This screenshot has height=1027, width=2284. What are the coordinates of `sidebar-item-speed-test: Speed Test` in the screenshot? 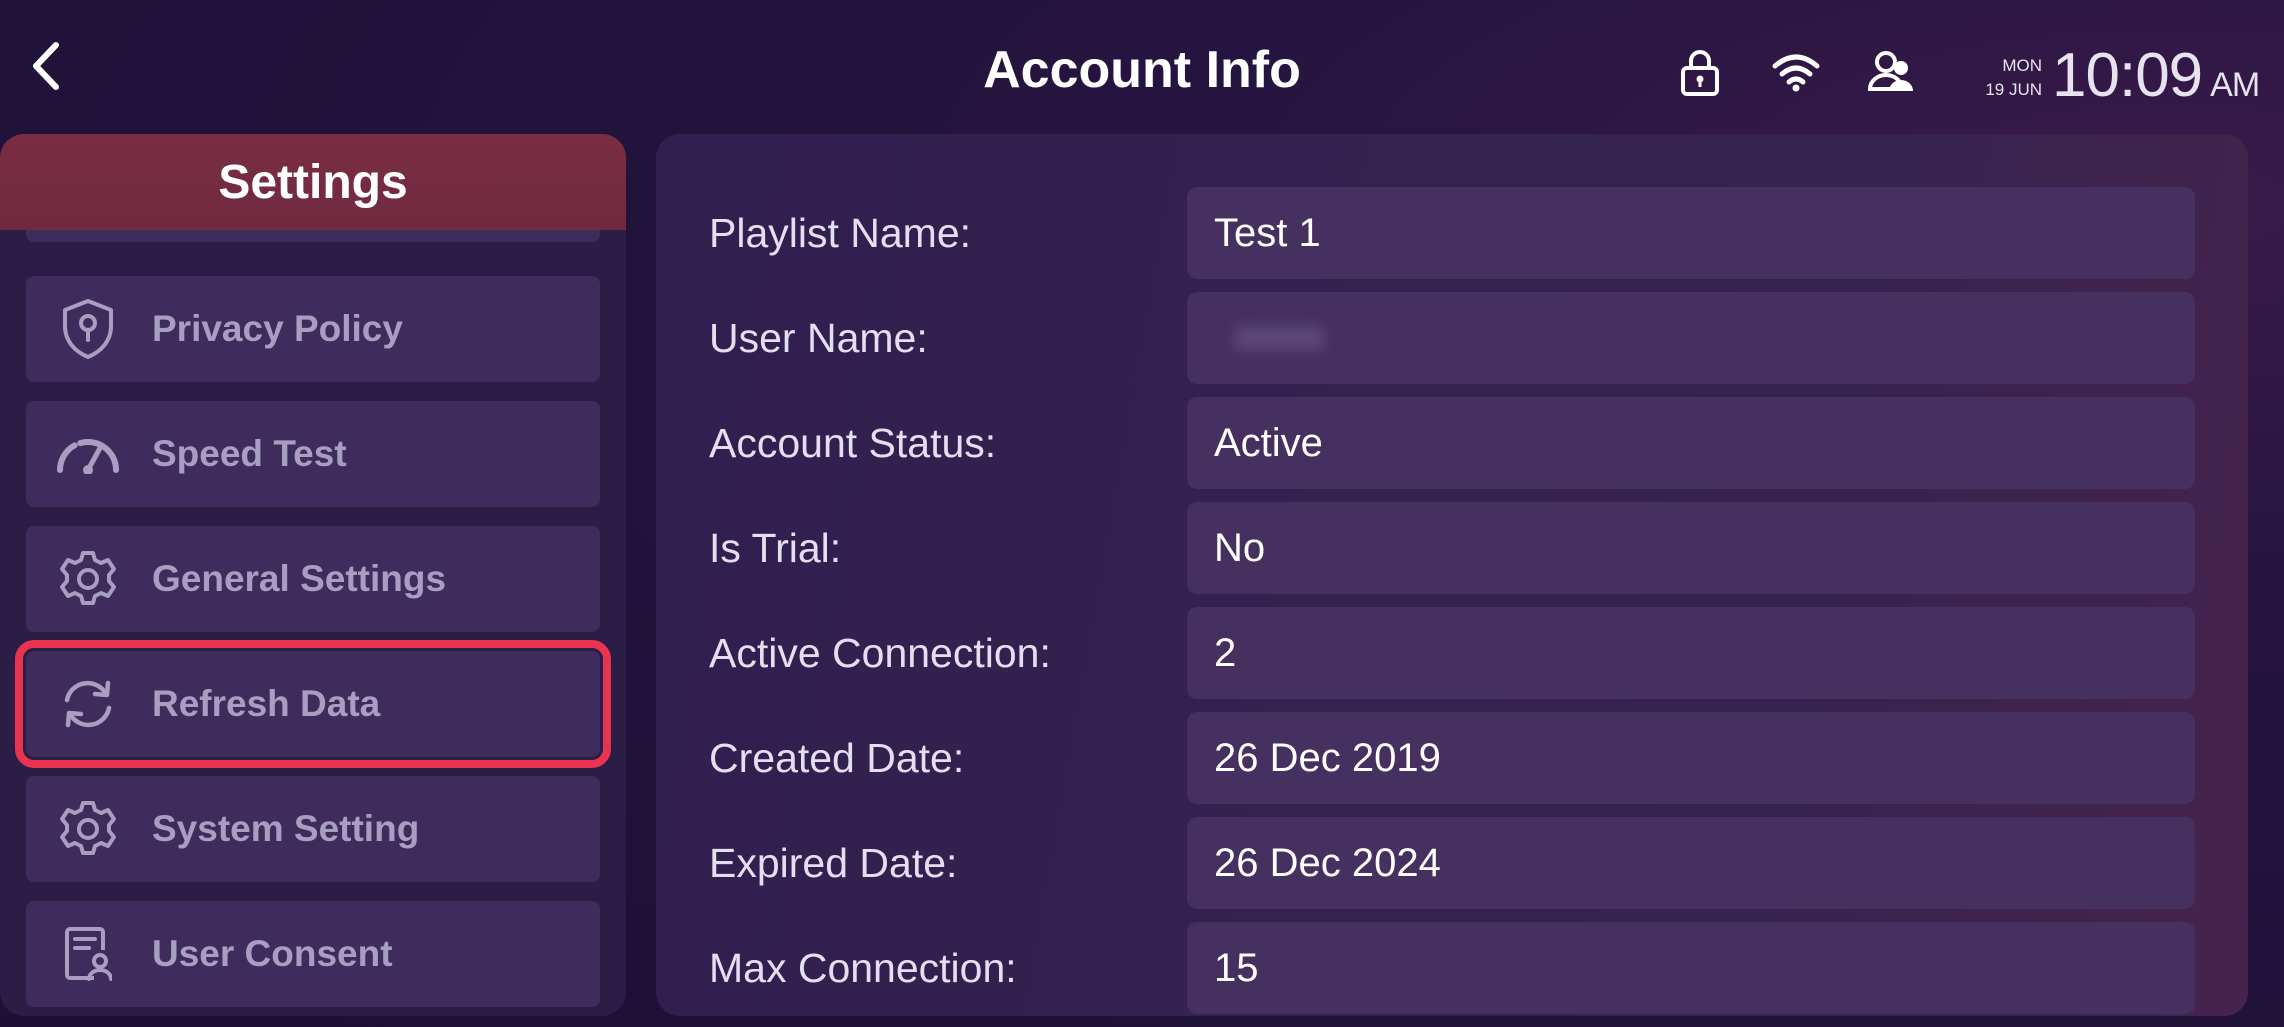 It's located at (313, 454).